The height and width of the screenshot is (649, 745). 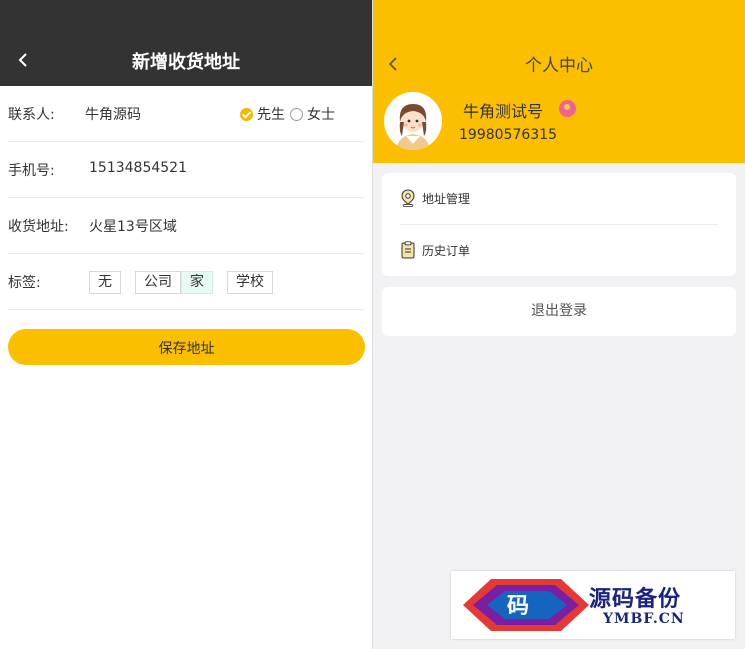 I want to click on menu-item-orders: 历史订单, so click(x=559, y=250).